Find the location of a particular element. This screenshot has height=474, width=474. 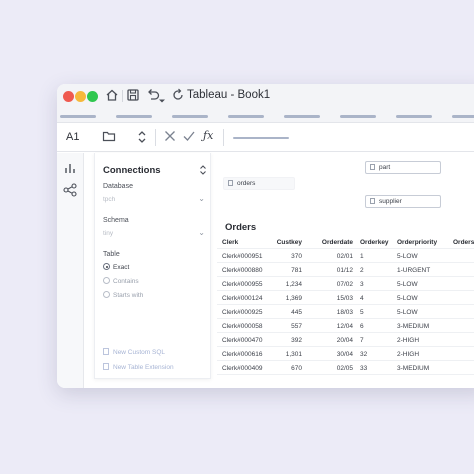

chevron-down-icon: ⌄ is located at coordinates (201, 198).